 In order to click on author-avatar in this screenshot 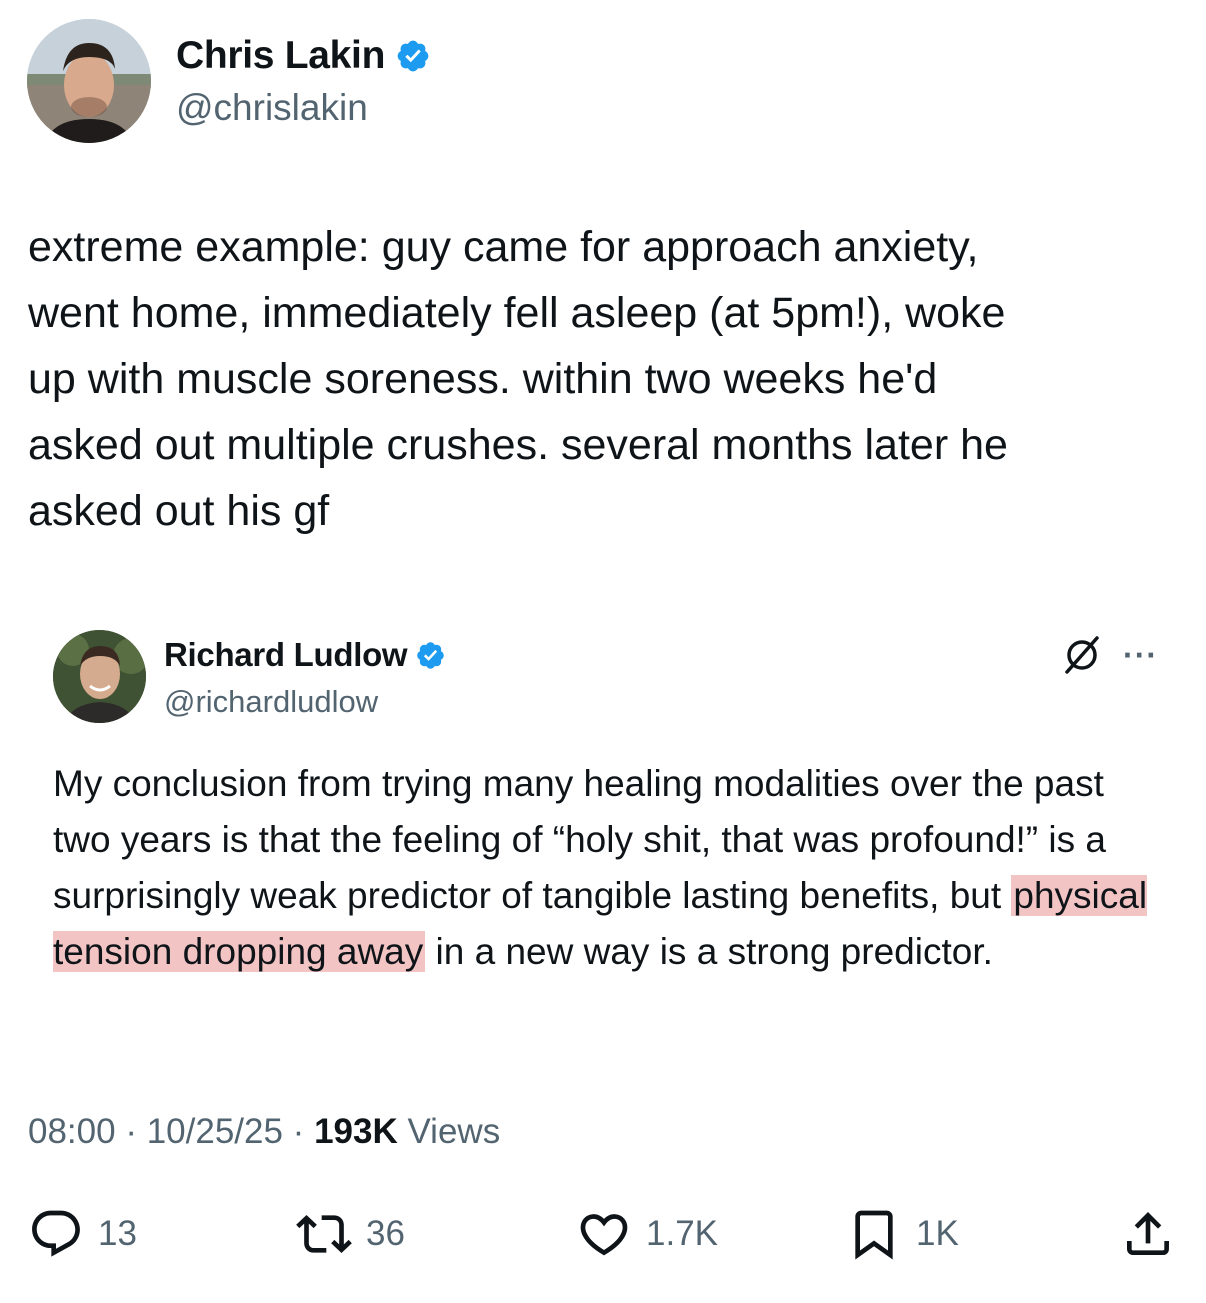, I will do `click(89, 81)`.